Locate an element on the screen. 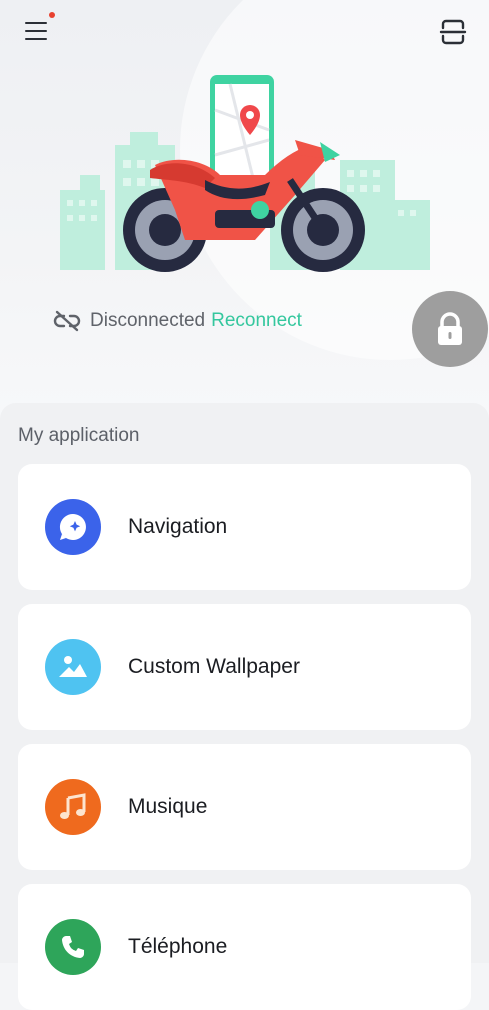  status-text: Disconnected is located at coordinates (148, 320).